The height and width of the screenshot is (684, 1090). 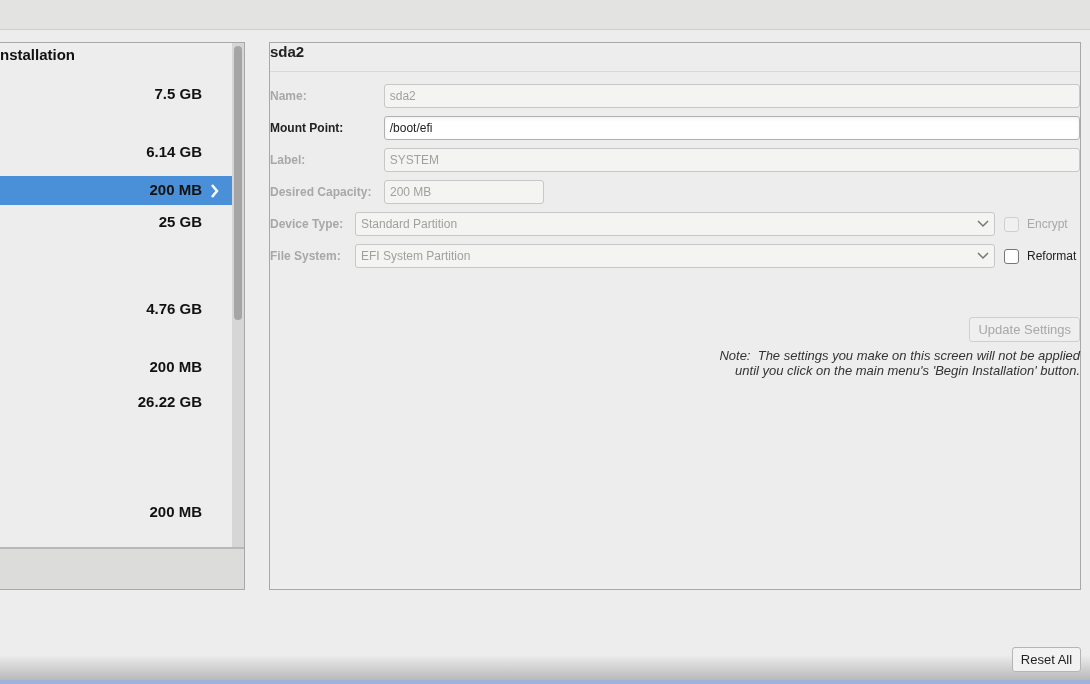 What do you see at coordinates (38, 55) in the screenshot?
I see `list-heading: nstallation` at bounding box center [38, 55].